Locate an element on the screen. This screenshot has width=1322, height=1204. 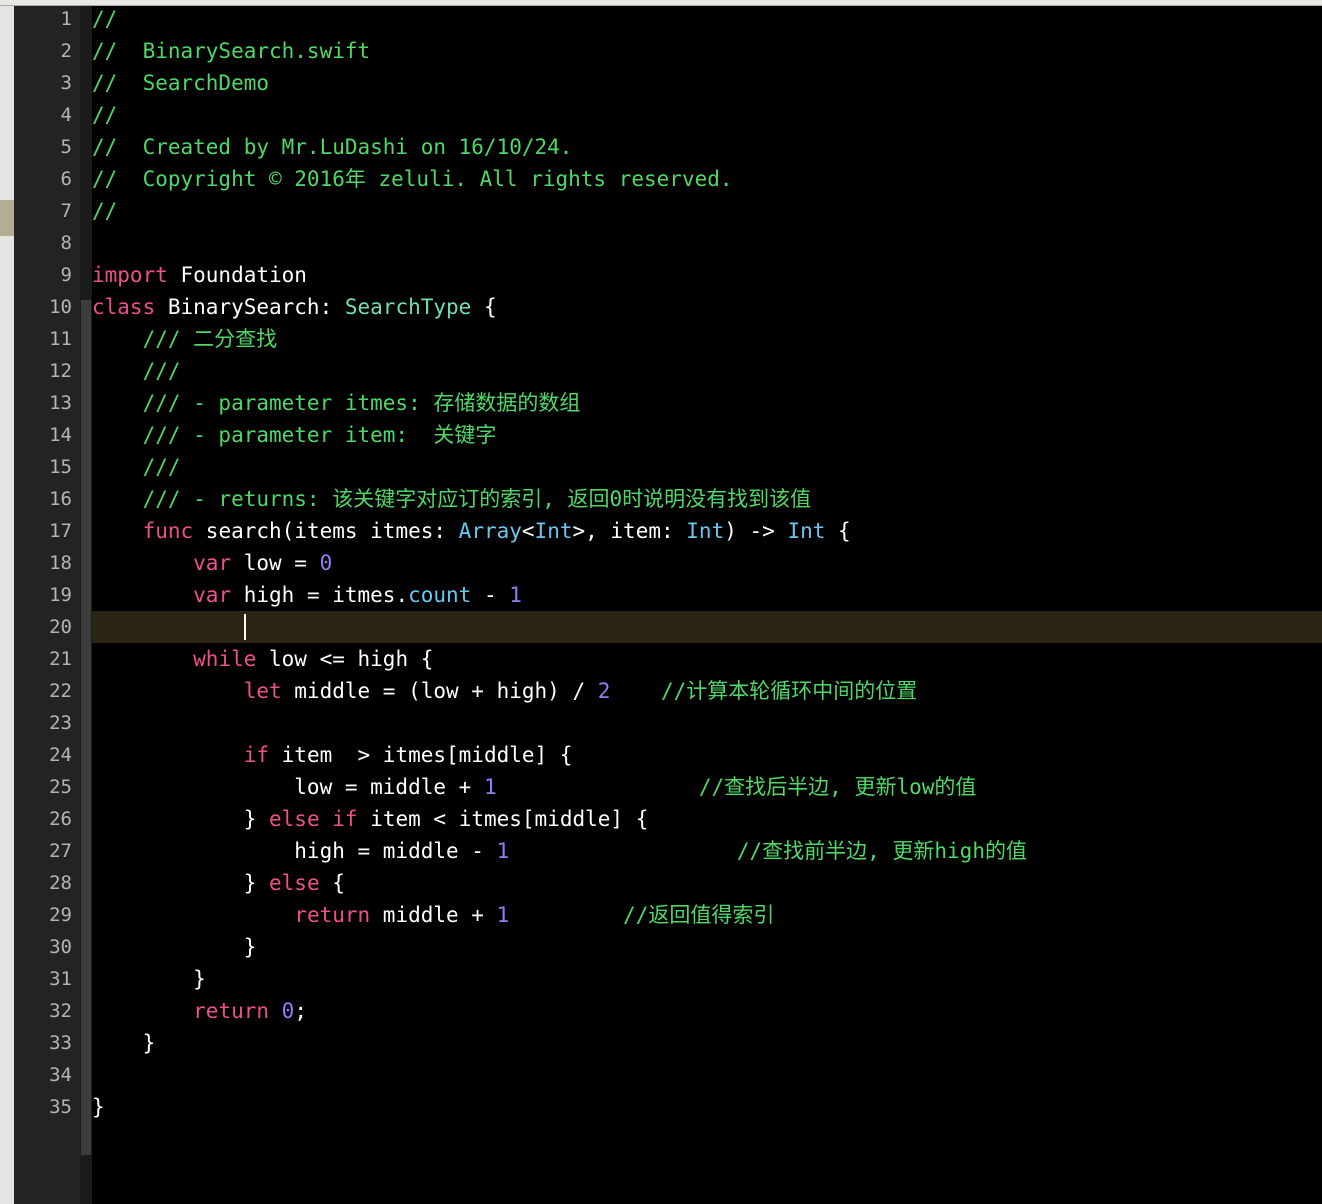
code-line: /// - returns: 该关键字对应订的索引, 返回0时说明没有找到该值 is located at coordinates (707, 499).